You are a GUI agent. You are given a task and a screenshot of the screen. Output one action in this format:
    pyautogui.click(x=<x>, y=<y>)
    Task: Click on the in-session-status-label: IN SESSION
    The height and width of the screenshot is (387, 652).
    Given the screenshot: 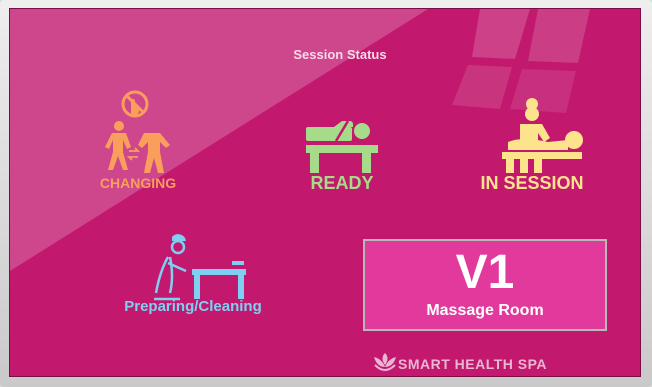 What is the action you would take?
    pyautogui.click(x=532, y=183)
    